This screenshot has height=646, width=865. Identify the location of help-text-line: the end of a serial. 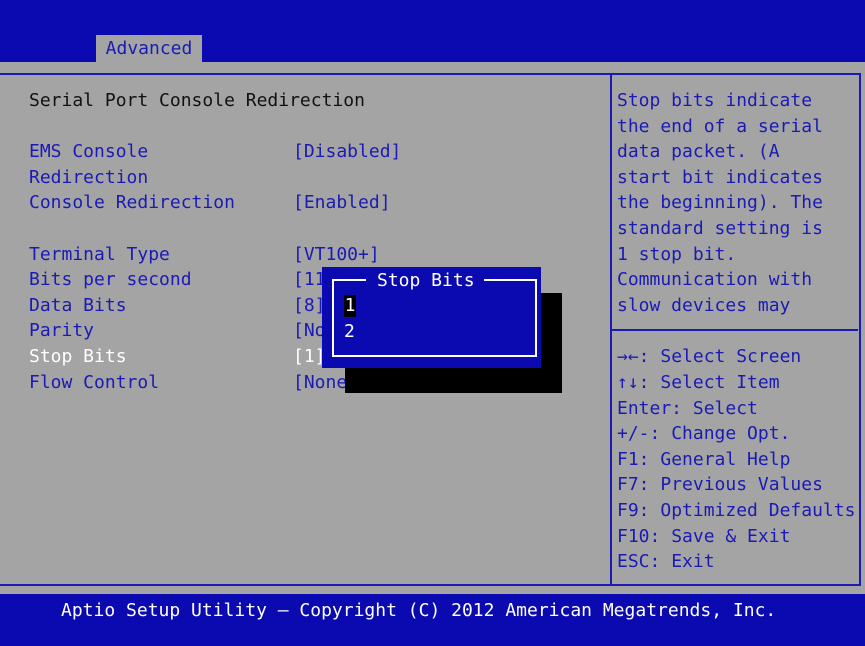
(720, 126).